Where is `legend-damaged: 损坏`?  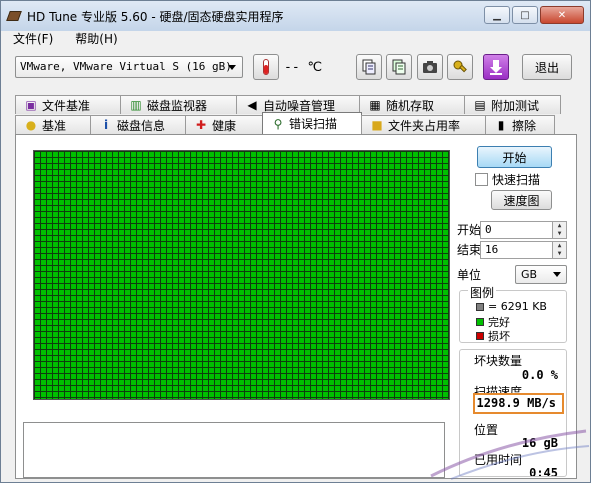 legend-damaged: 损坏 is located at coordinates (493, 336).